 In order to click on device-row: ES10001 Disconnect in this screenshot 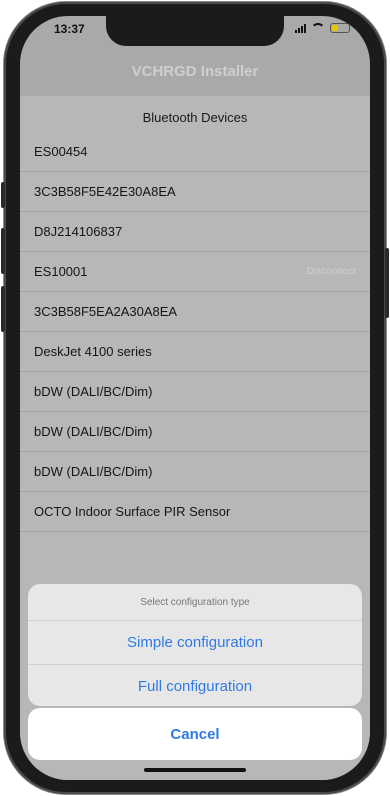, I will do `click(195, 272)`.